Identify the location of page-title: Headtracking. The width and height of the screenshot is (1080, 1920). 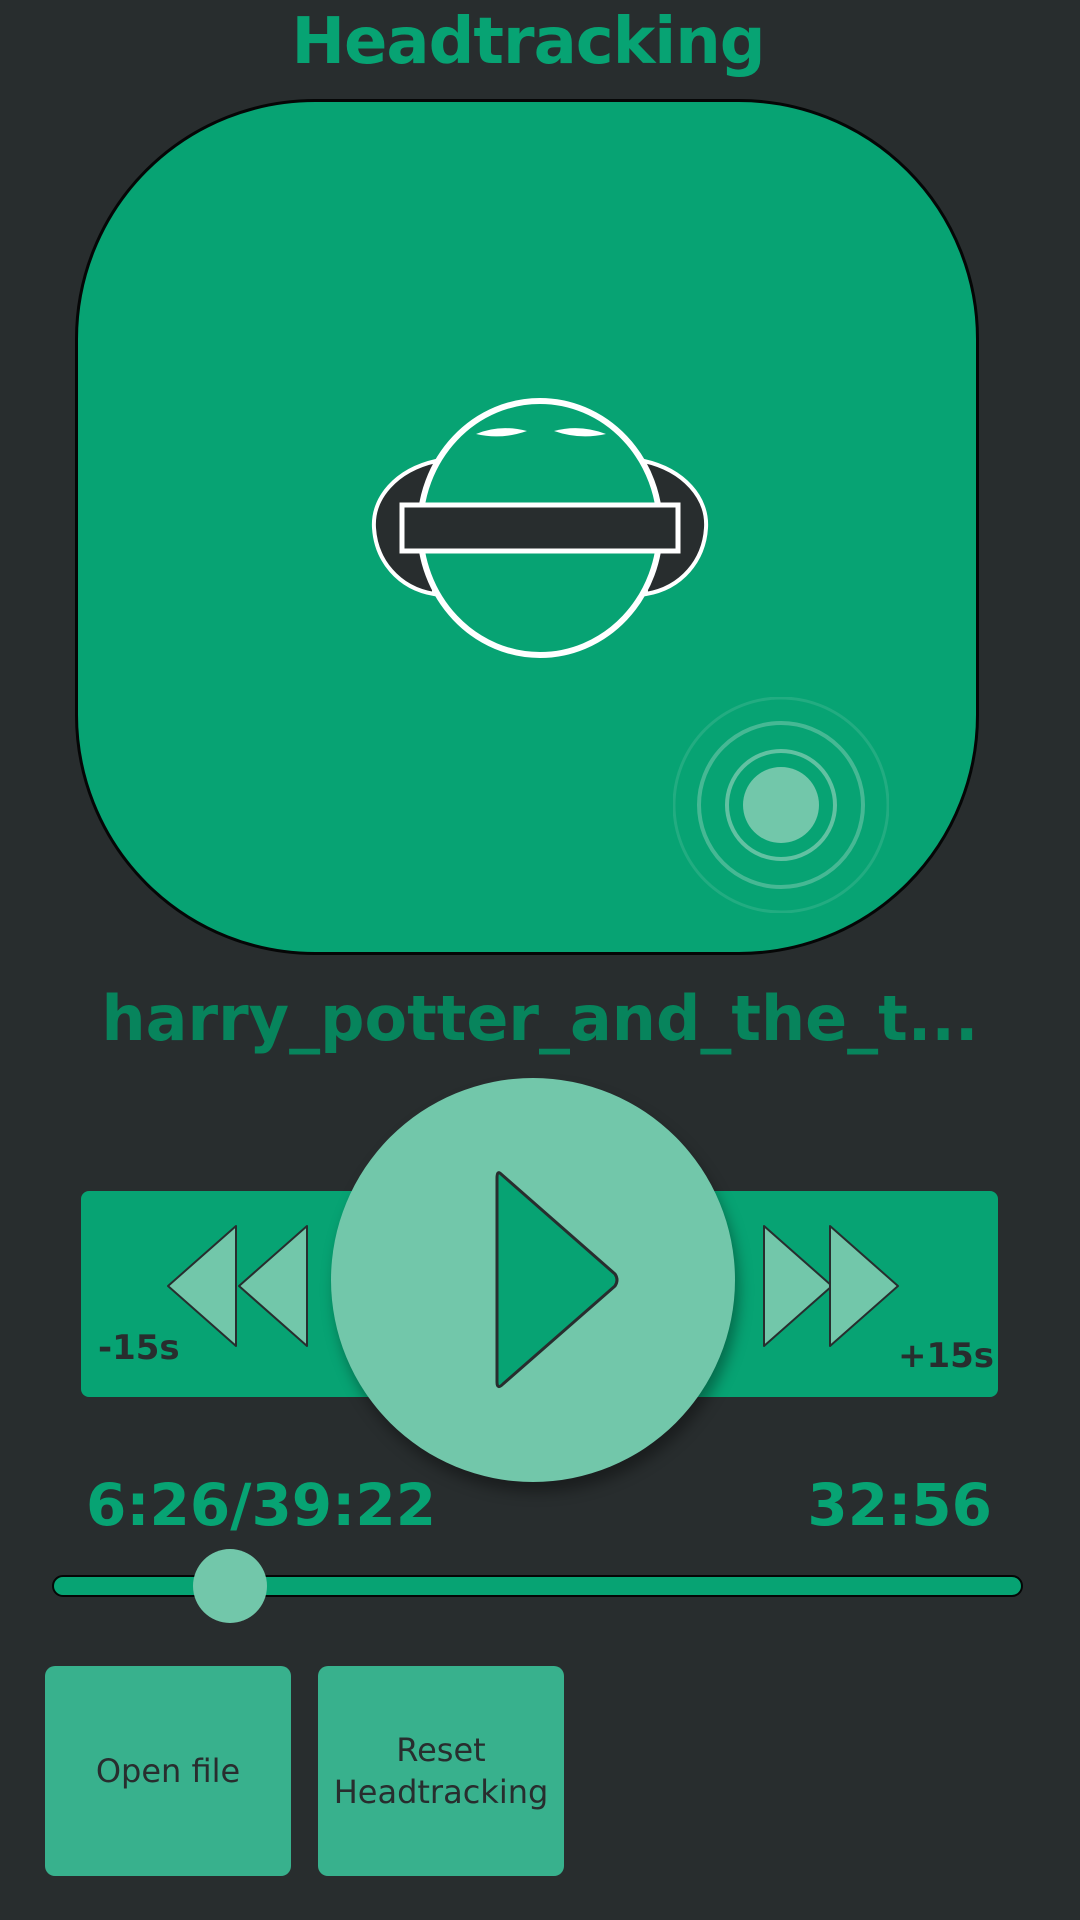
(528, 42).